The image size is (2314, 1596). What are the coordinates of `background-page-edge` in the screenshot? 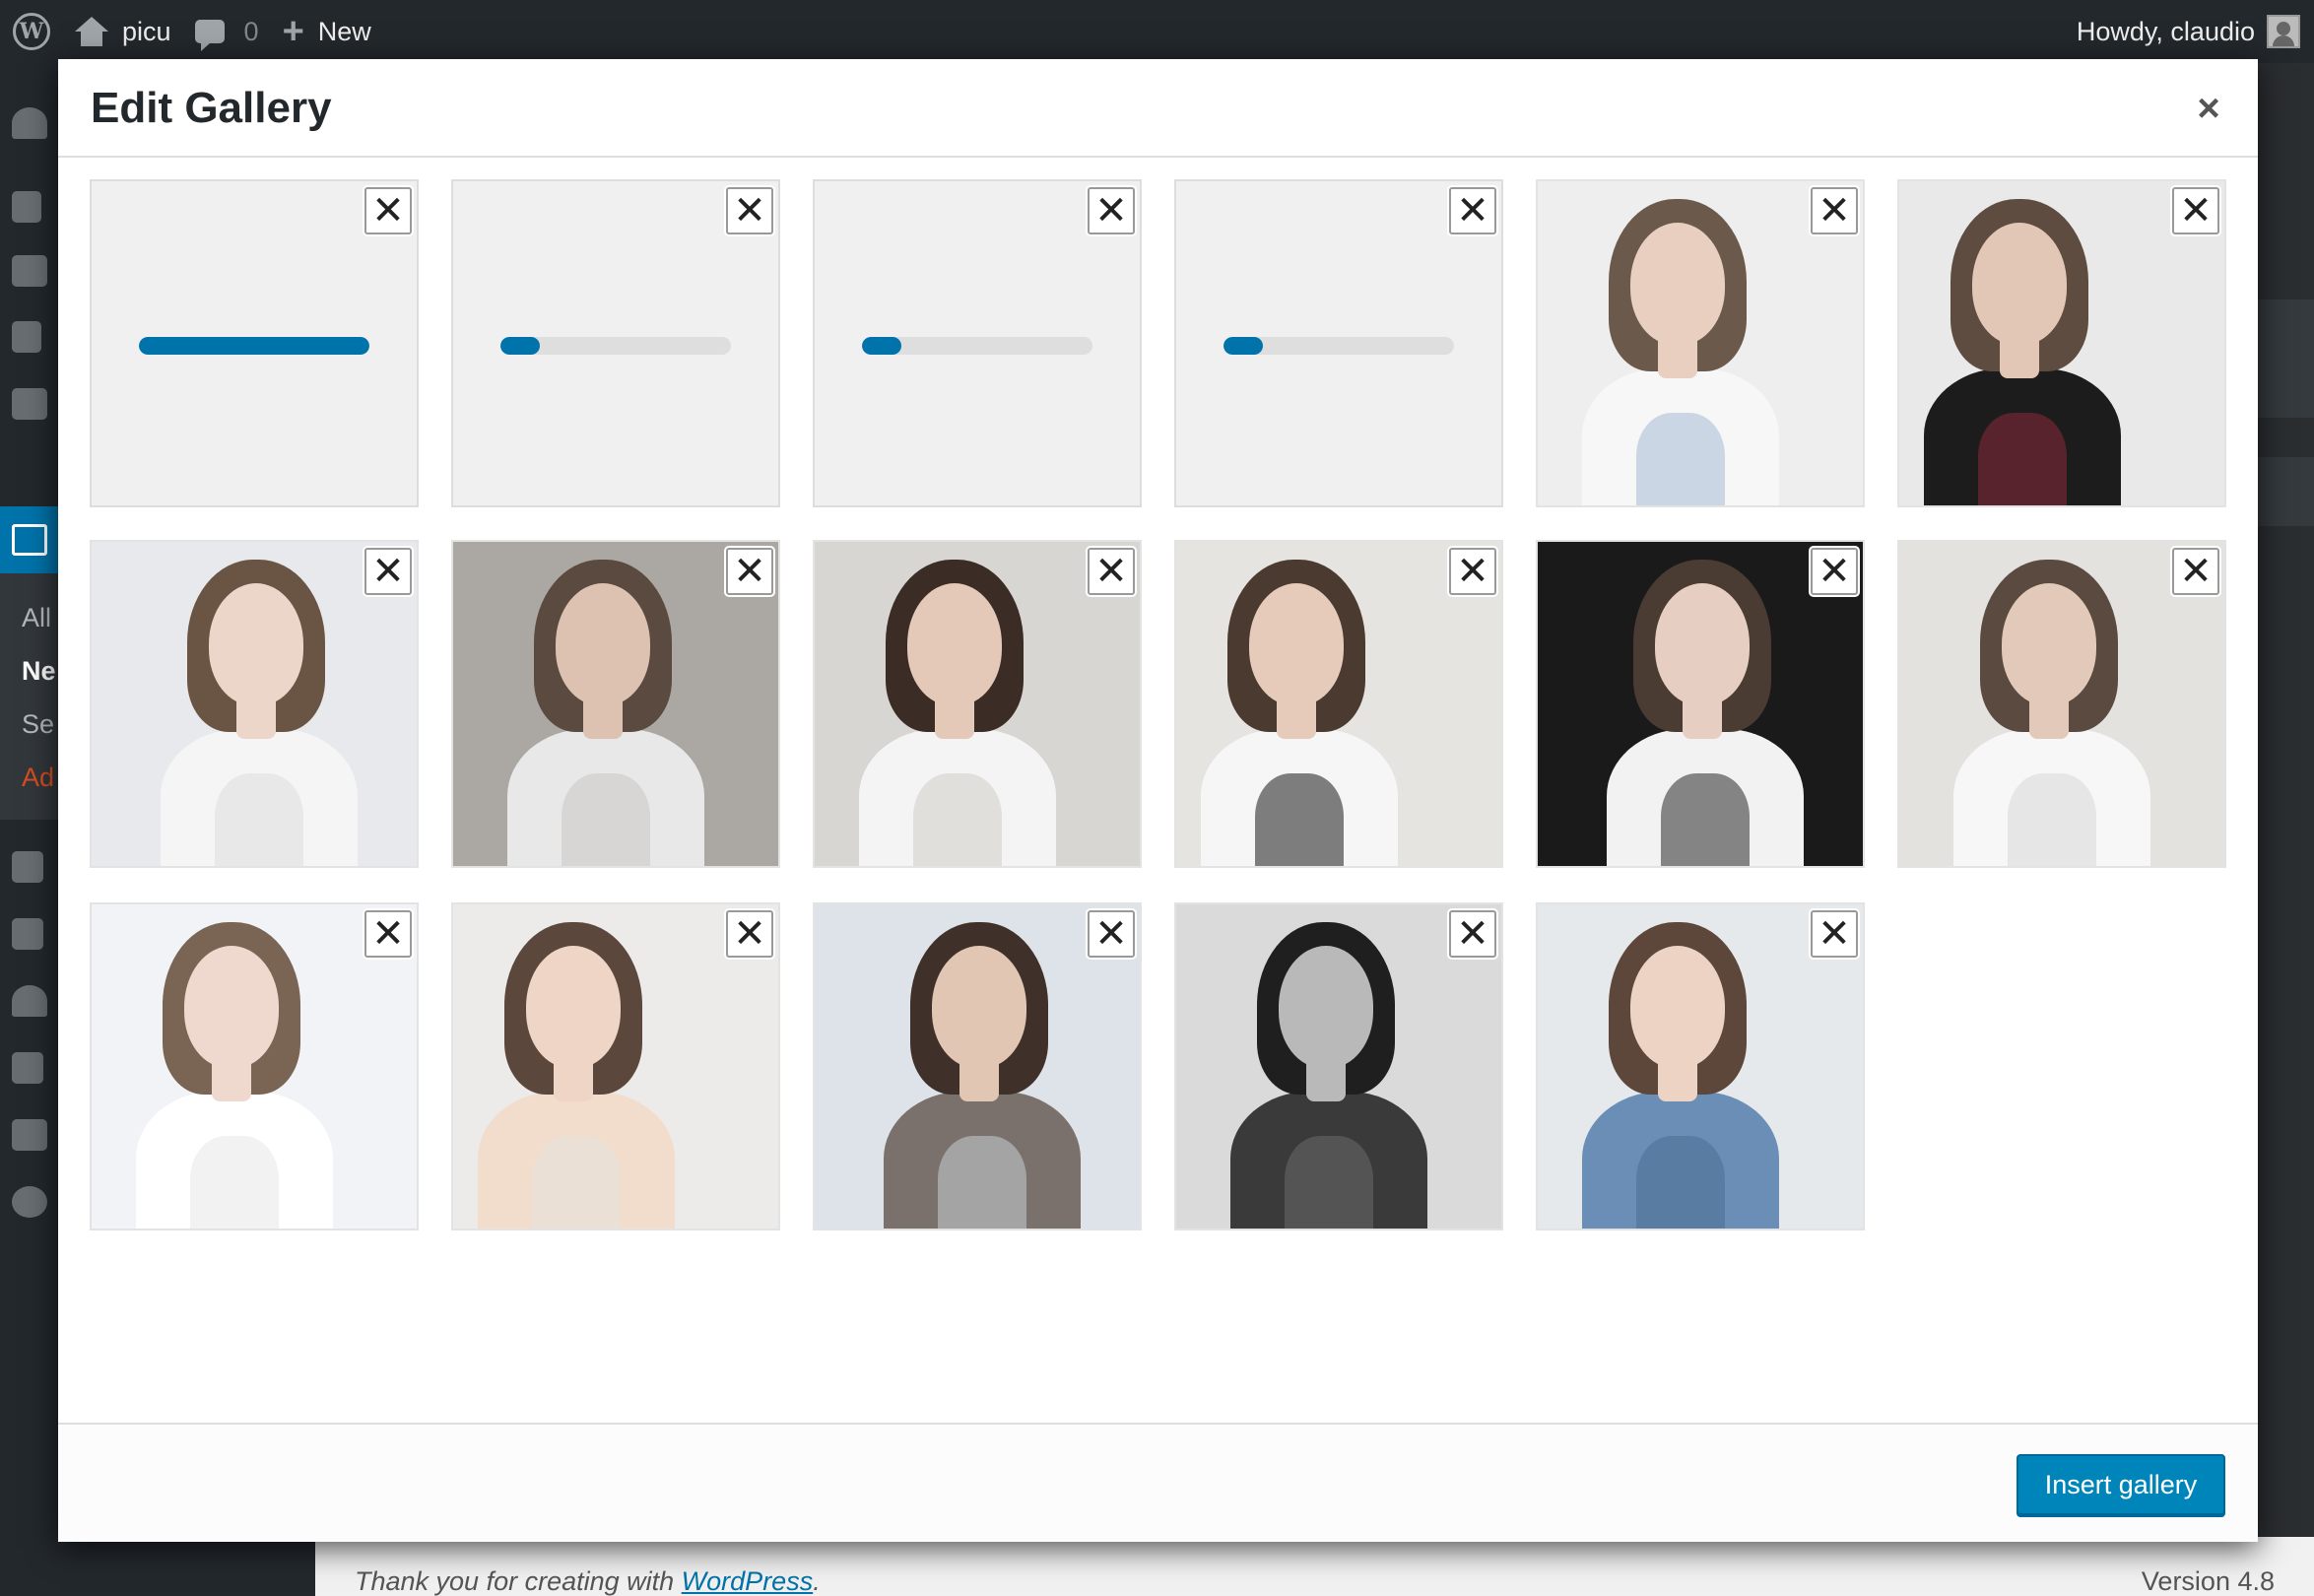 It's located at (2286, 800).